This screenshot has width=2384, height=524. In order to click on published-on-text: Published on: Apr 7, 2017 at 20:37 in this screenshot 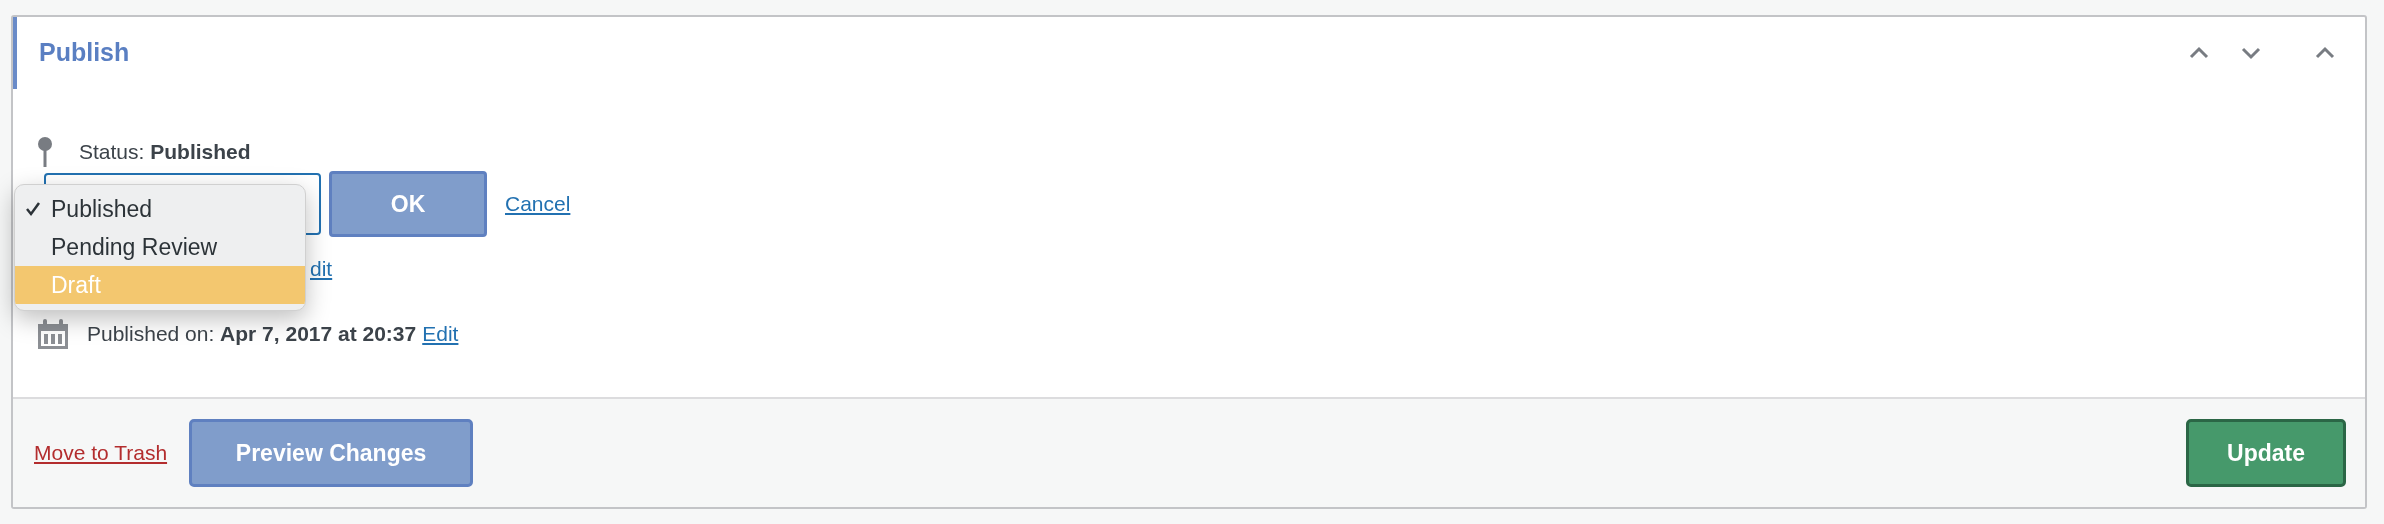, I will do `click(252, 334)`.